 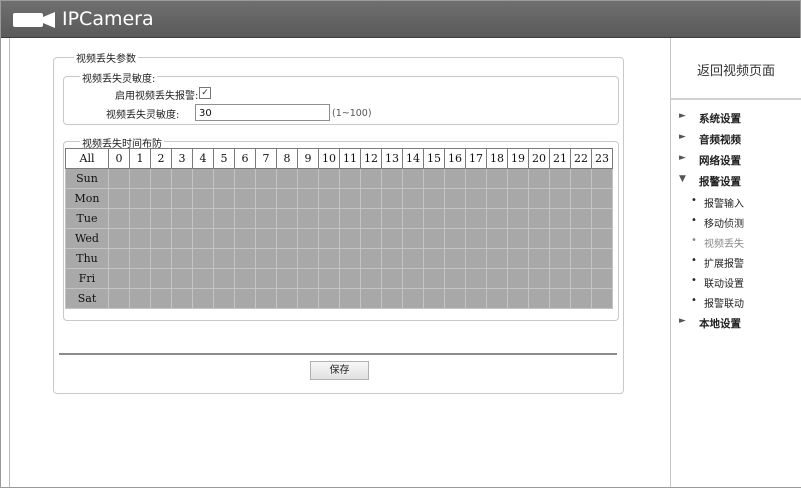 I want to click on day-label-sun: Sun, so click(x=87, y=178).